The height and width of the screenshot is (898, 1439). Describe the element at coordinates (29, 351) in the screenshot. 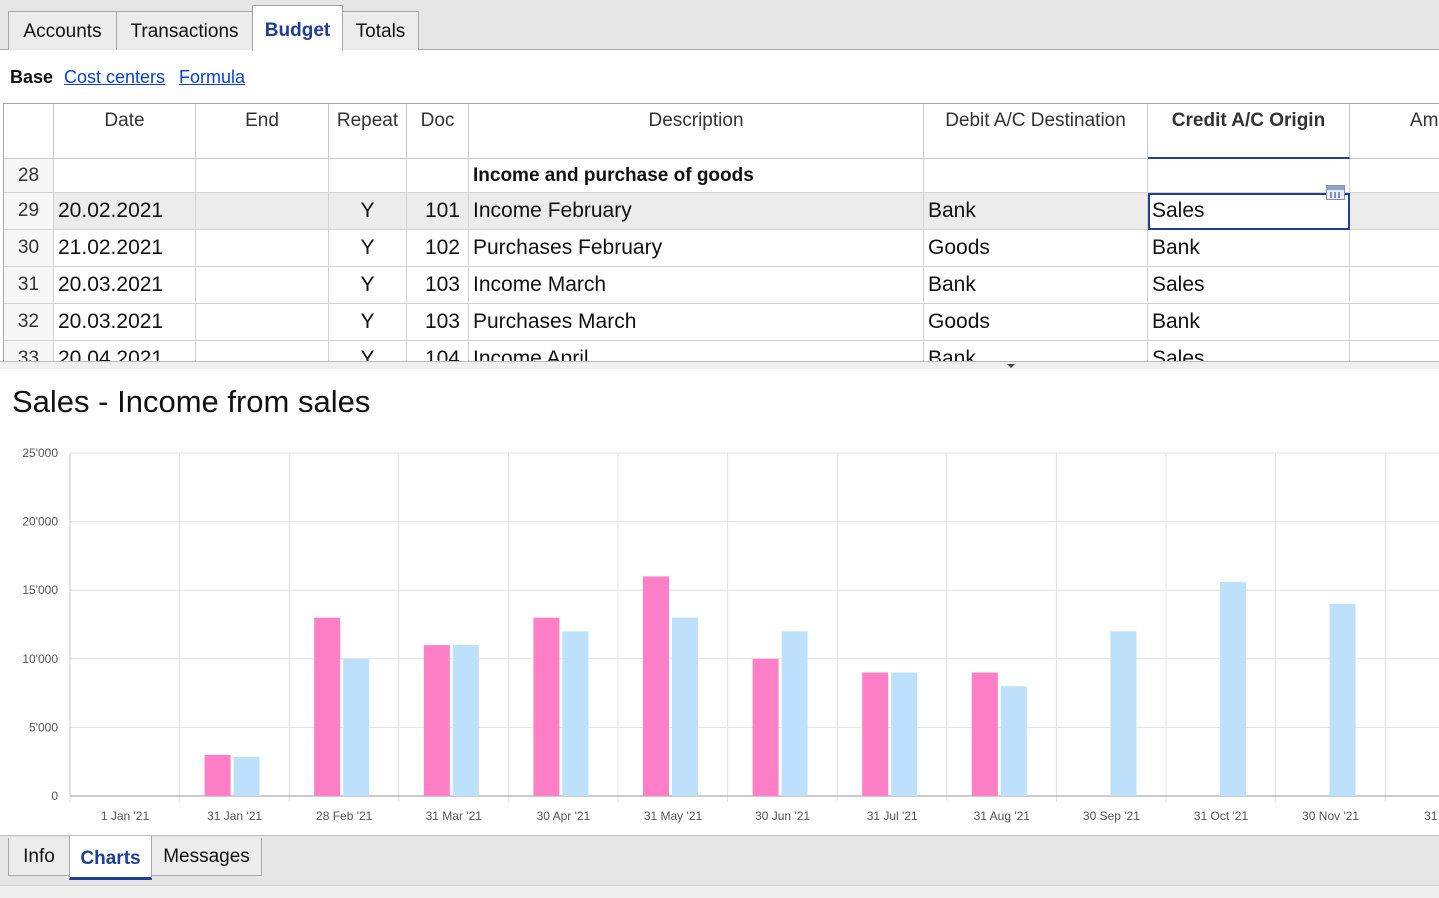

I see `row-number: 33` at that location.